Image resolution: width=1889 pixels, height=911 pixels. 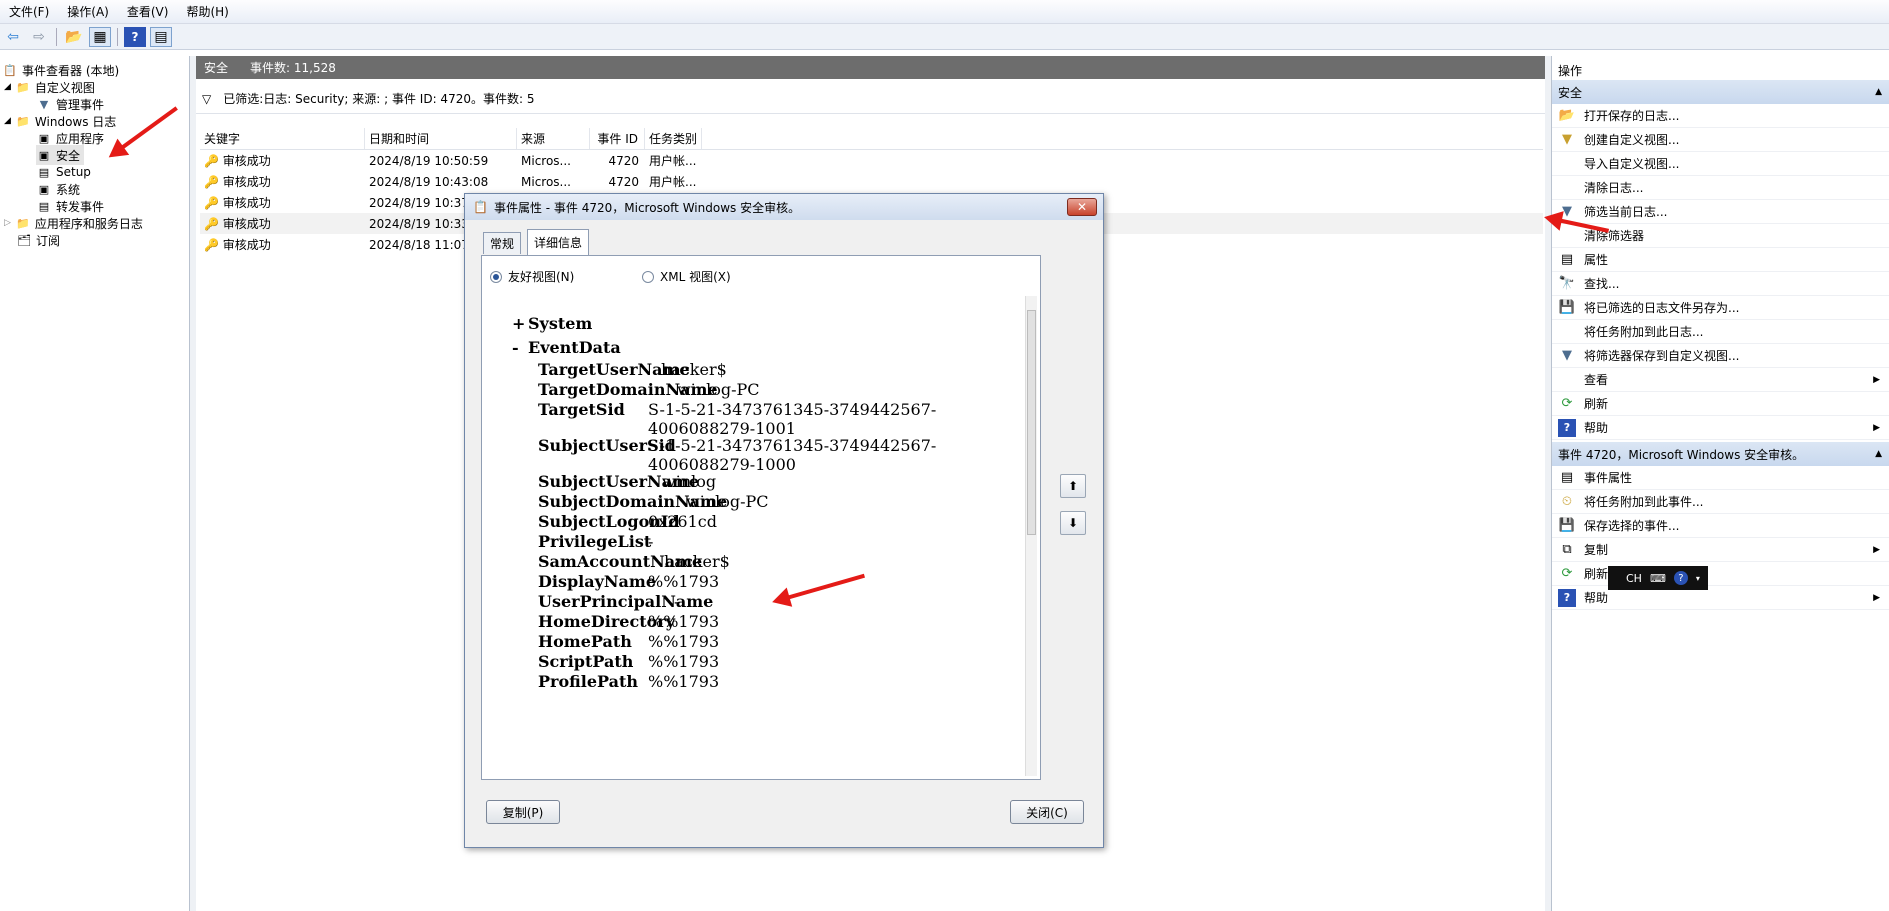 What do you see at coordinates (1720, 598) in the screenshot?
I see `action-help-event: ? 帮助 ▶` at bounding box center [1720, 598].